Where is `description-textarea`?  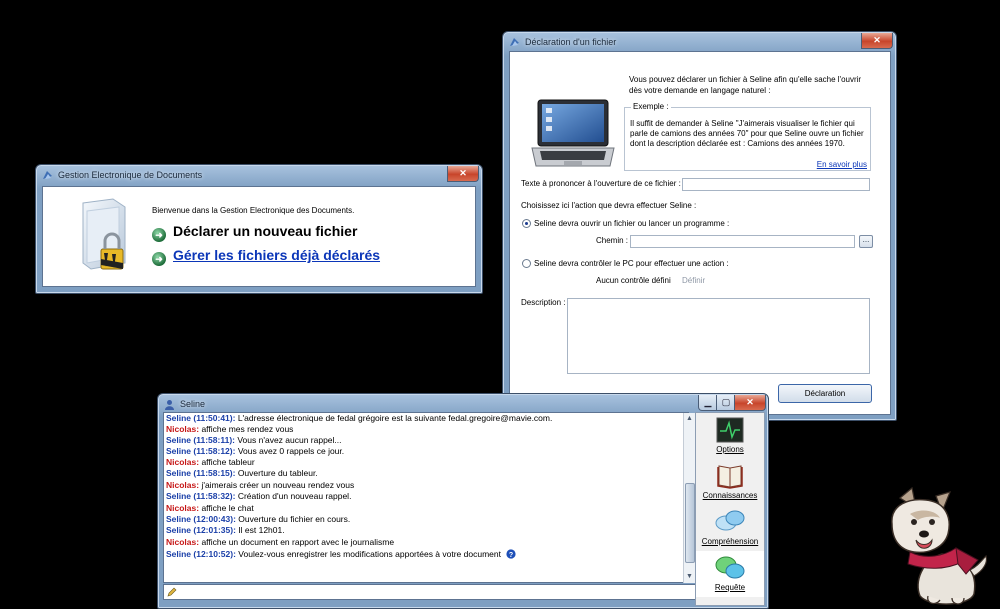 description-textarea is located at coordinates (718, 336).